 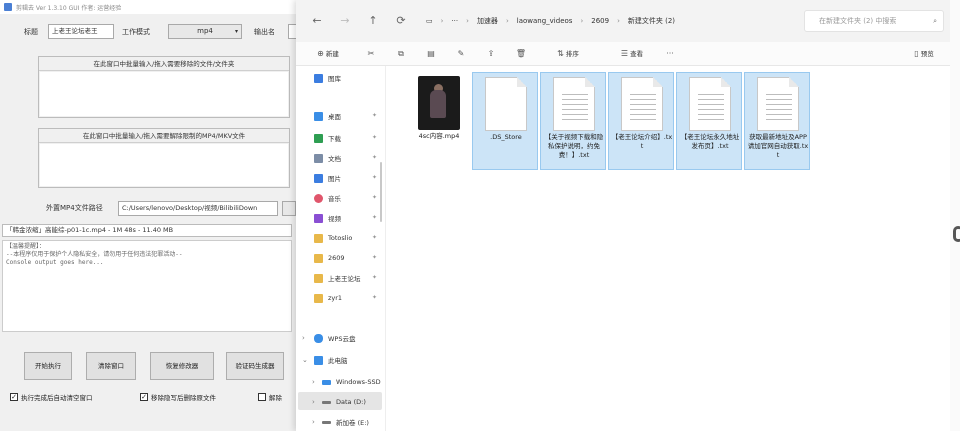 I want to click on breadcrumb-item: 2609, so click(x=600, y=21).